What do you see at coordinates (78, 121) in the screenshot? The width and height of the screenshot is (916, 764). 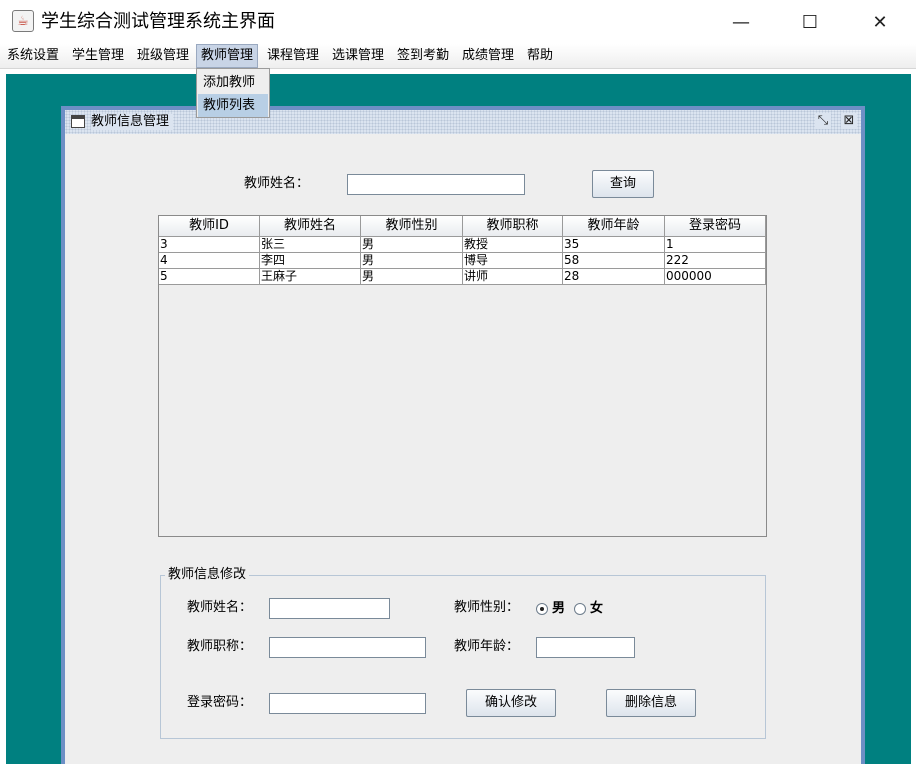 I see `frame-window-icon` at bounding box center [78, 121].